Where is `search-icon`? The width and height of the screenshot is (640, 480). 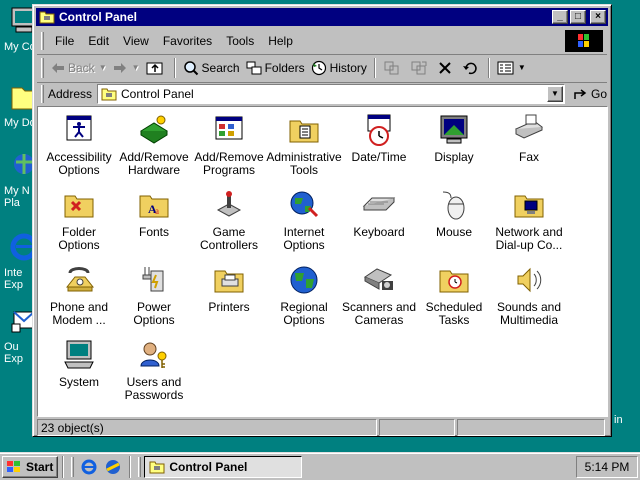 search-icon is located at coordinates (190, 67).